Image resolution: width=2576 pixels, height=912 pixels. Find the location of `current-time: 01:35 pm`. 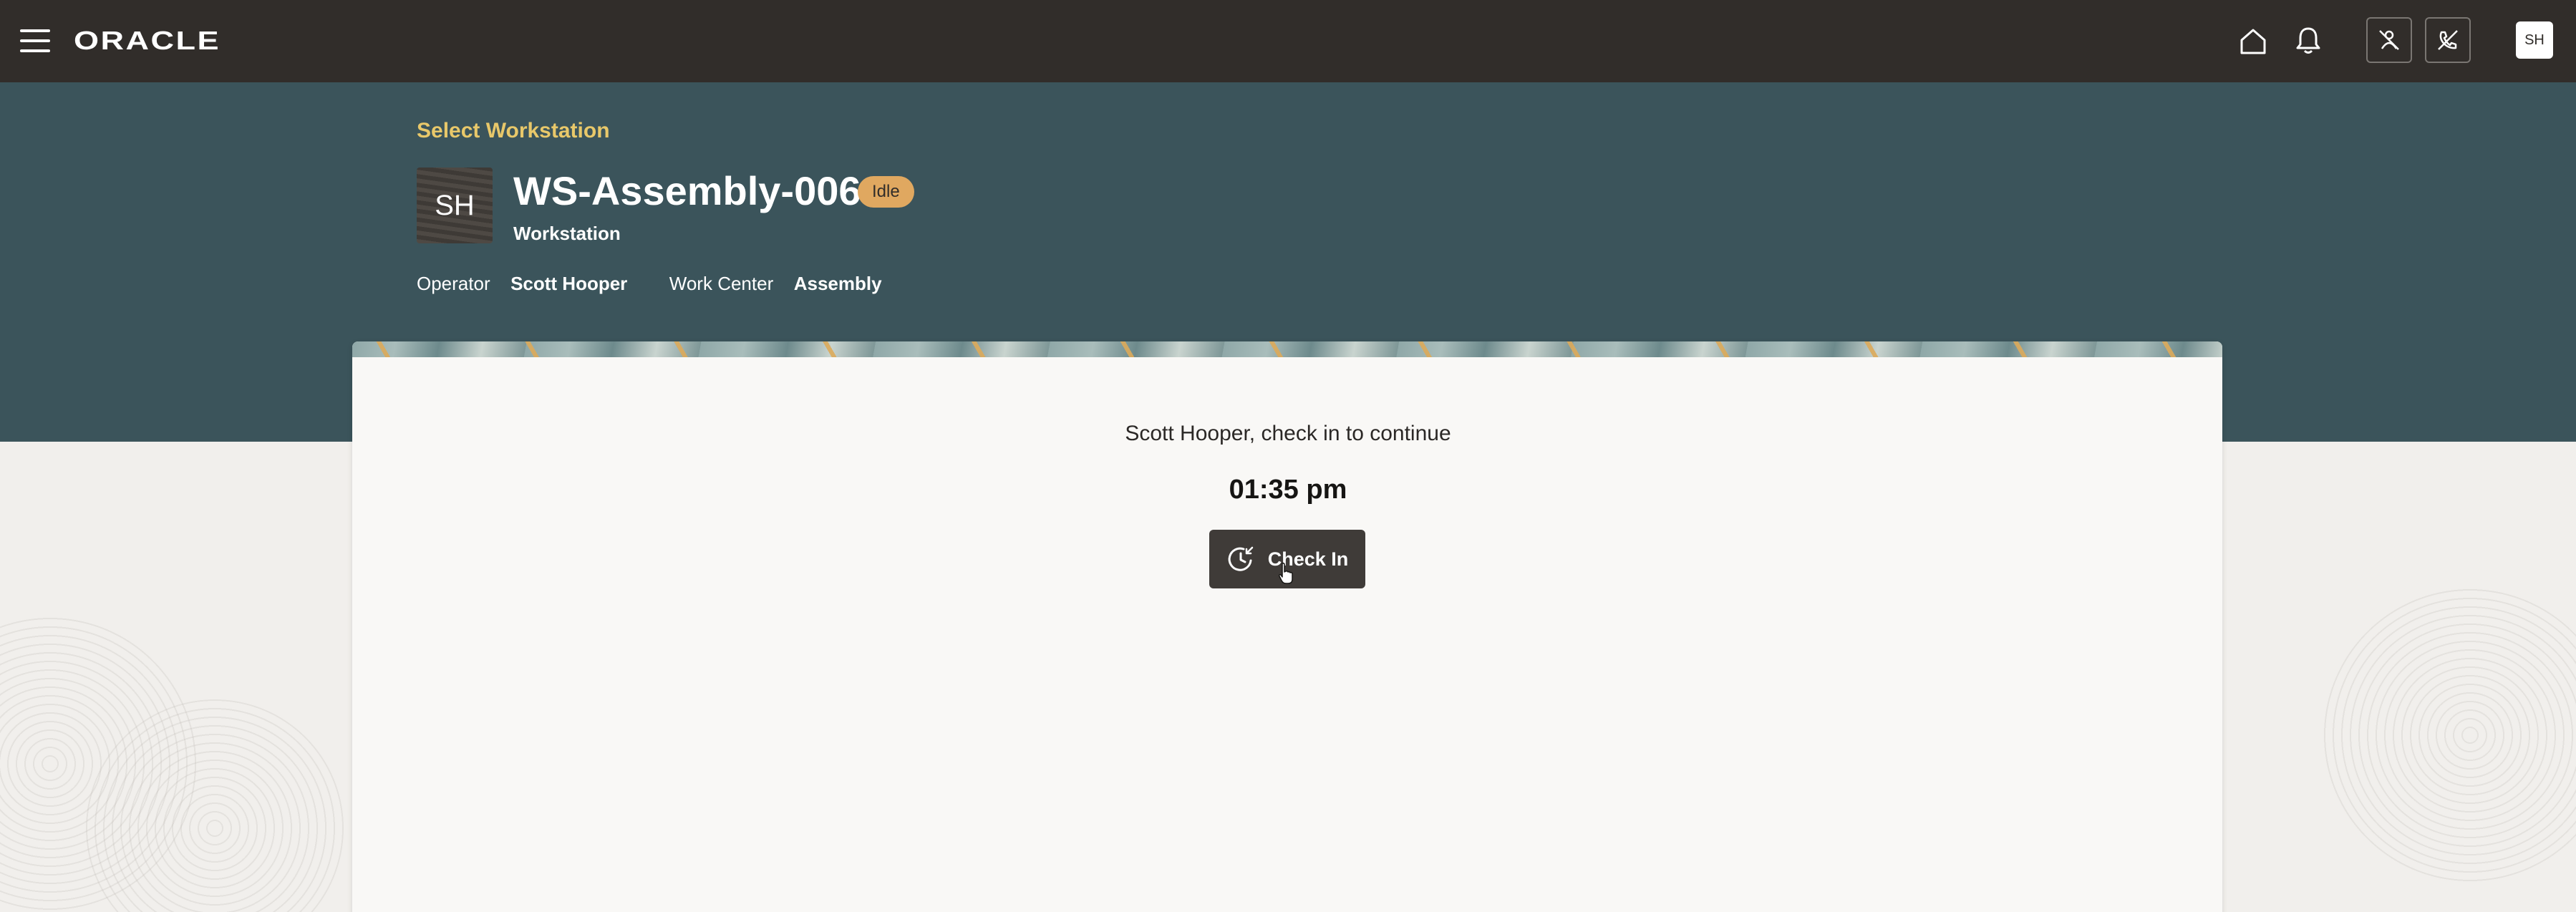

current-time: 01:35 pm is located at coordinates (1288, 490).